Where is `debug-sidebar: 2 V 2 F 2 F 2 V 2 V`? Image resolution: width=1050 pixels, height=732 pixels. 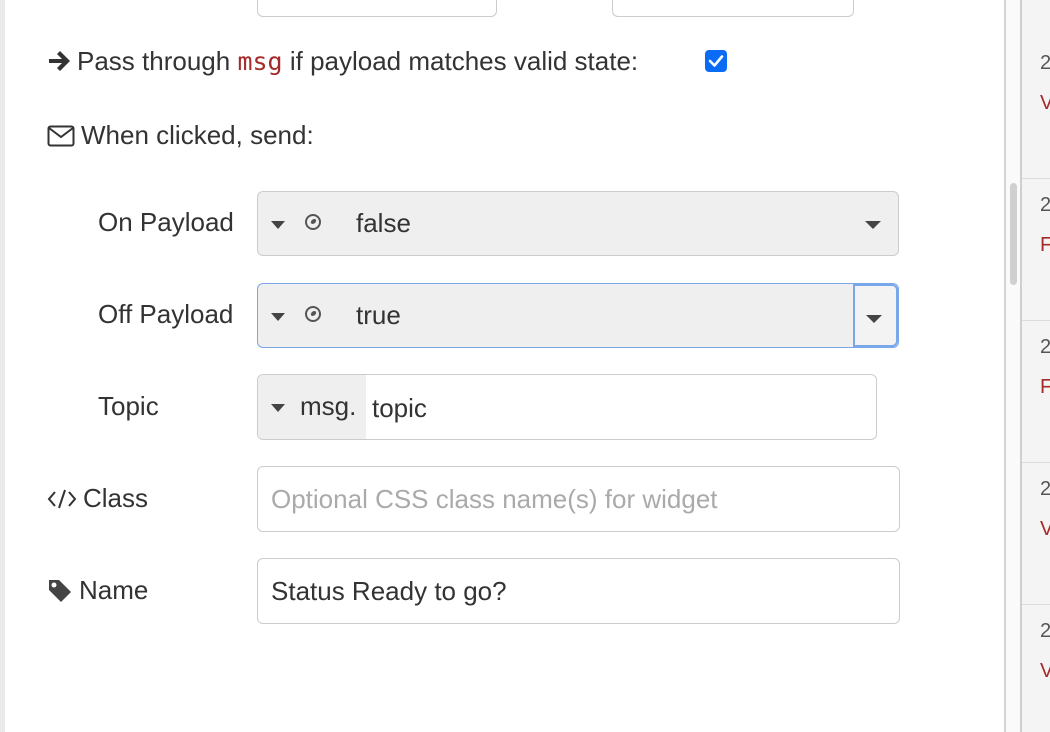
debug-sidebar: 2 V 2 F 2 F 2 V 2 V is located at coordinates (1036, 366).